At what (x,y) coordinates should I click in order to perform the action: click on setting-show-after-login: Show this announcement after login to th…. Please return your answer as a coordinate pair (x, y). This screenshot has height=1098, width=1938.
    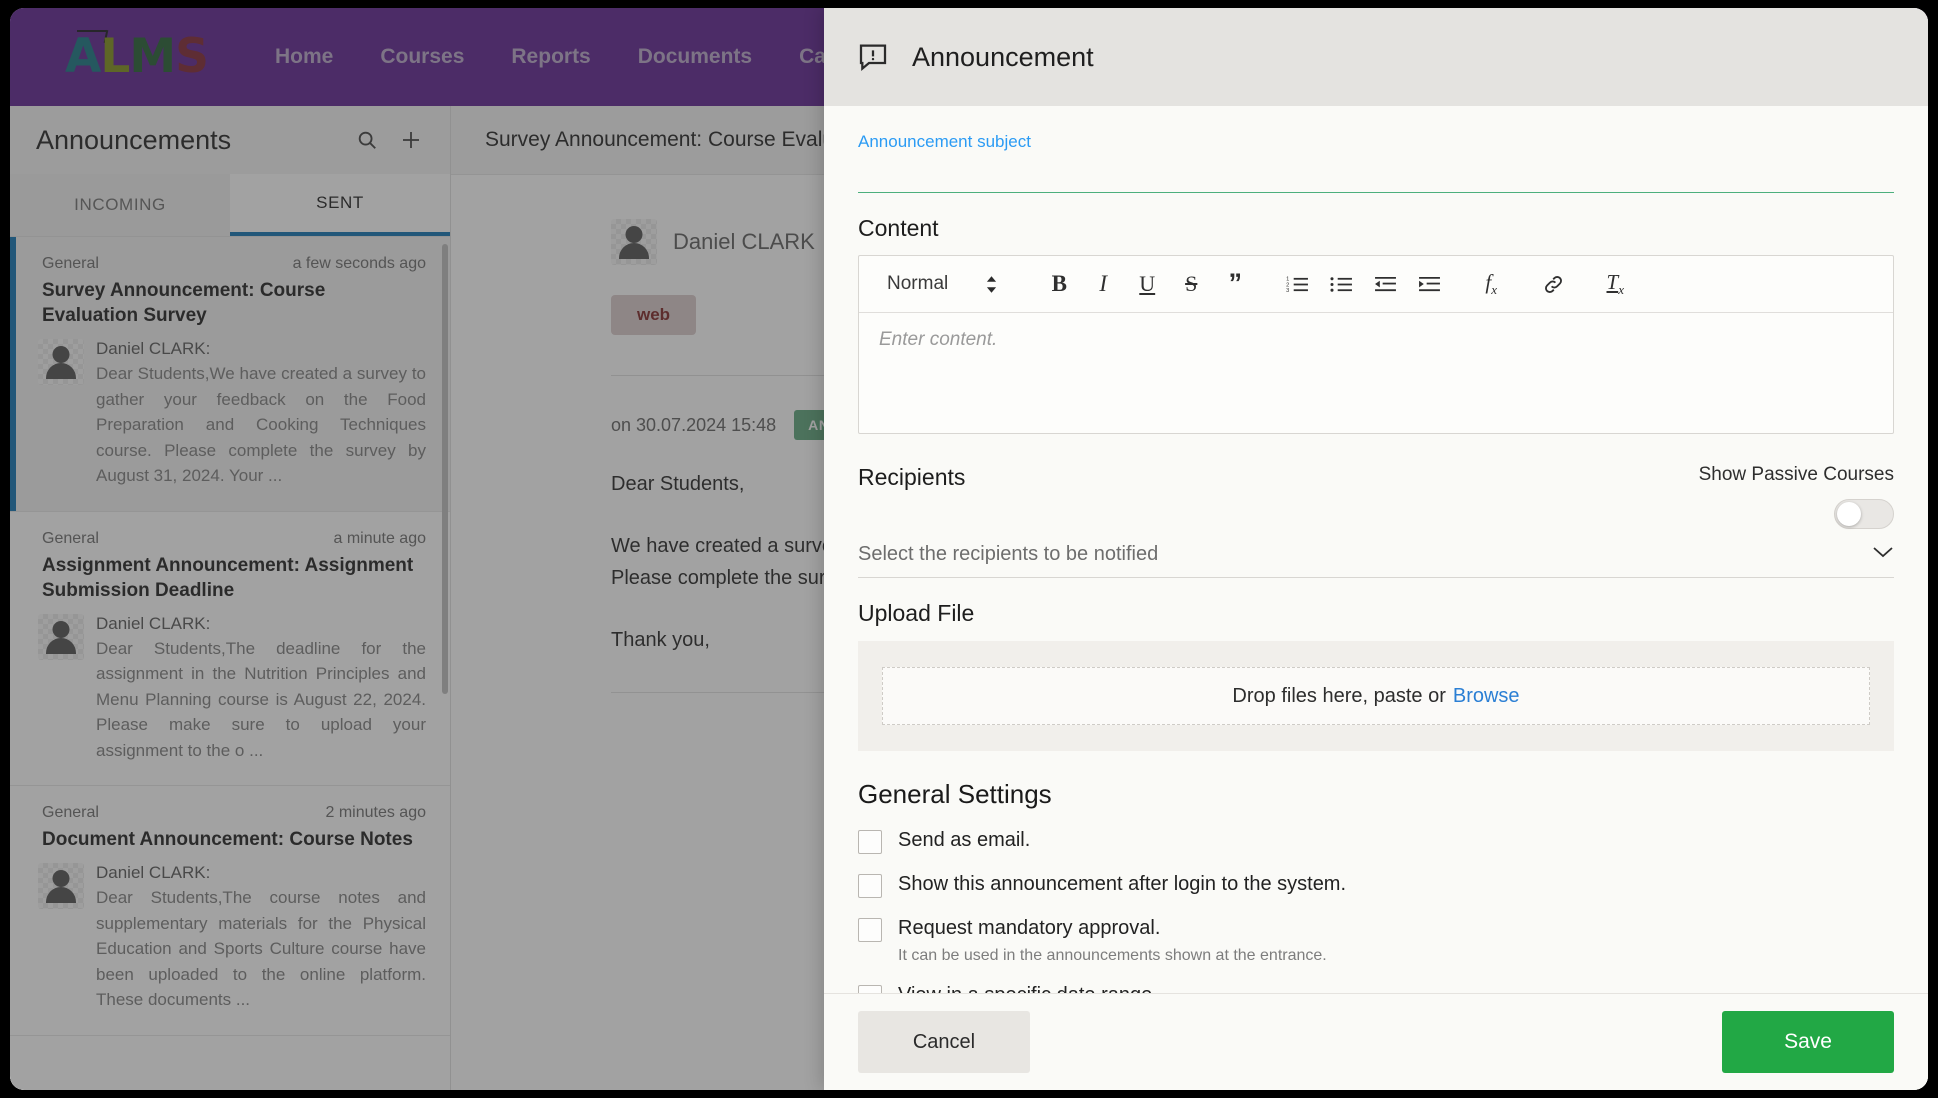
    Looking at the image, I should click on (1376, 885).